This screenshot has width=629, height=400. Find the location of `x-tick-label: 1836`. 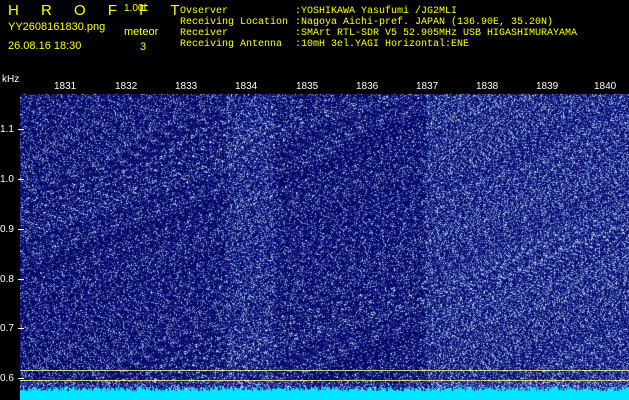

x-tick-label: 1836 is located at coordinates (367, 86).